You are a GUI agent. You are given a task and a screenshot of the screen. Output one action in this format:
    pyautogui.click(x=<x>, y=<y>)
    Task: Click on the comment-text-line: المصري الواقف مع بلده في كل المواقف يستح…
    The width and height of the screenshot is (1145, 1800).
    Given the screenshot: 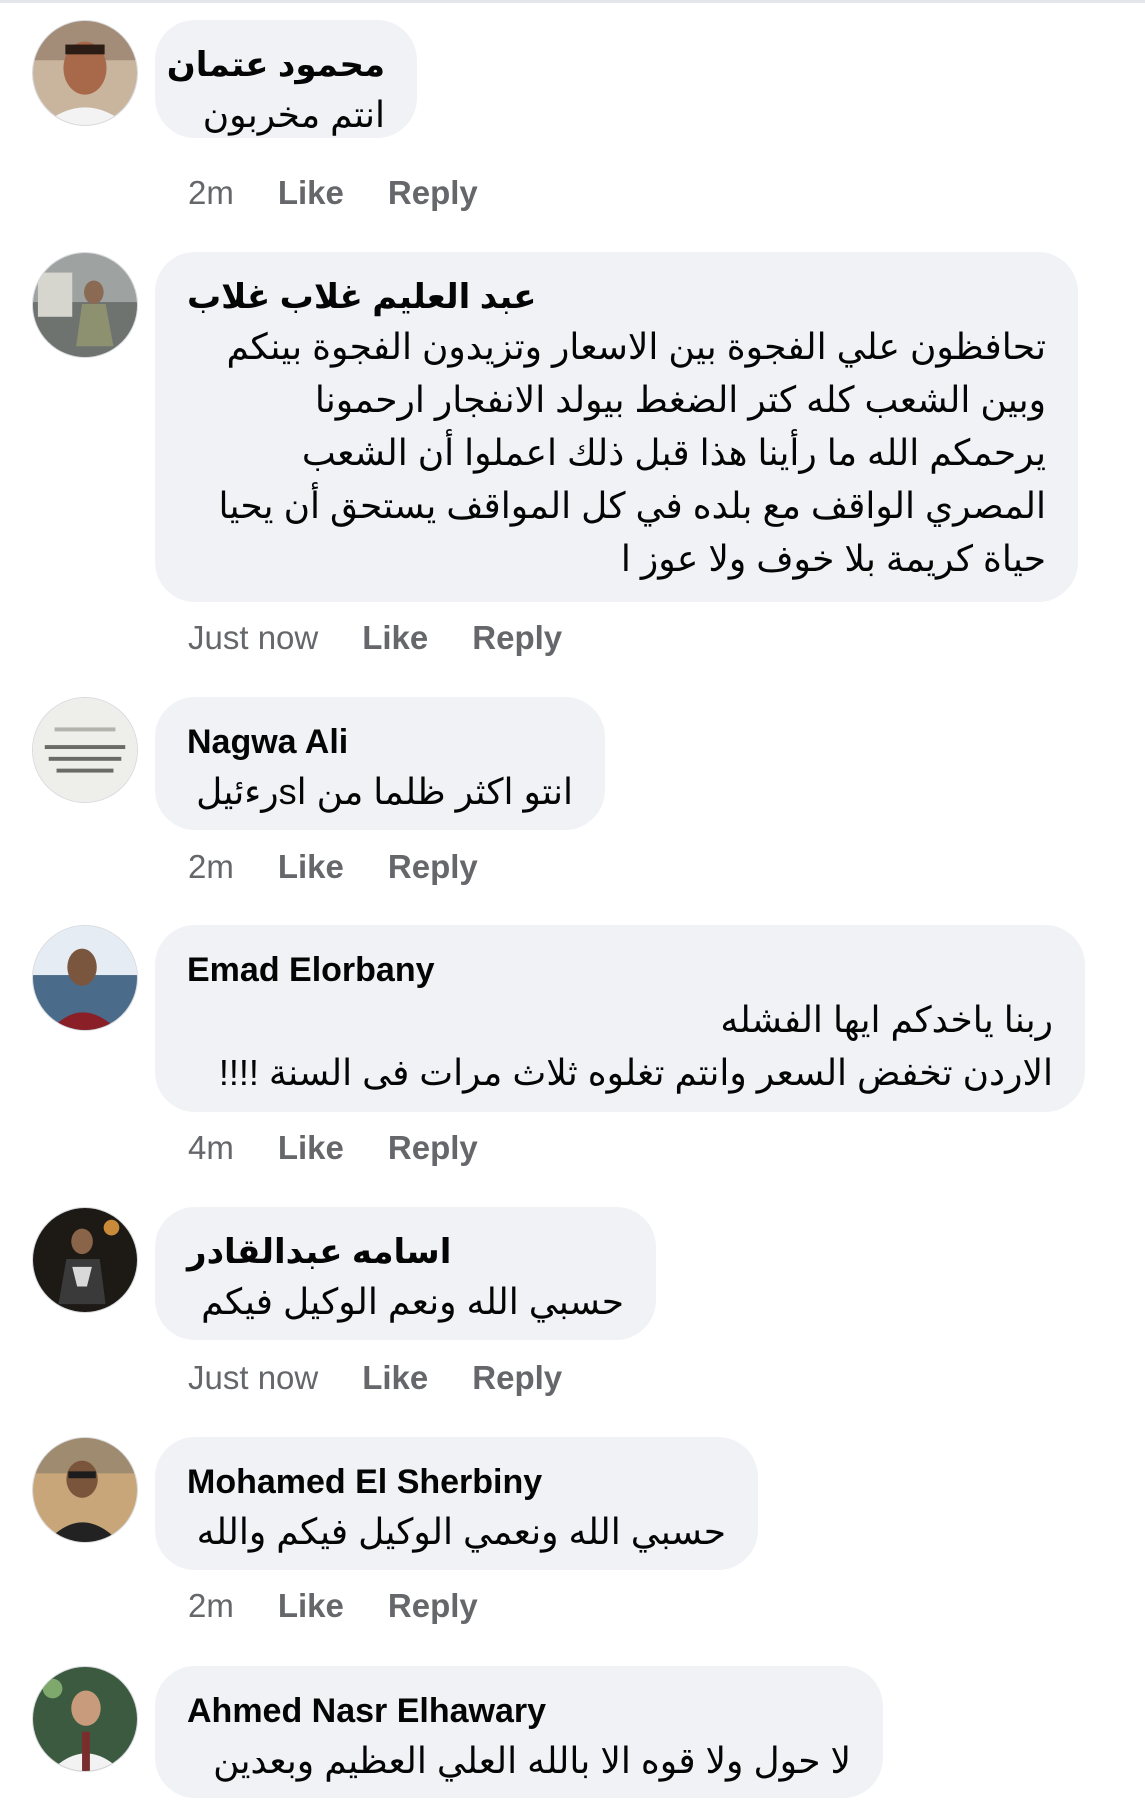 What is the action you would take?
    pyautogui.click(x=632, y=505)
    